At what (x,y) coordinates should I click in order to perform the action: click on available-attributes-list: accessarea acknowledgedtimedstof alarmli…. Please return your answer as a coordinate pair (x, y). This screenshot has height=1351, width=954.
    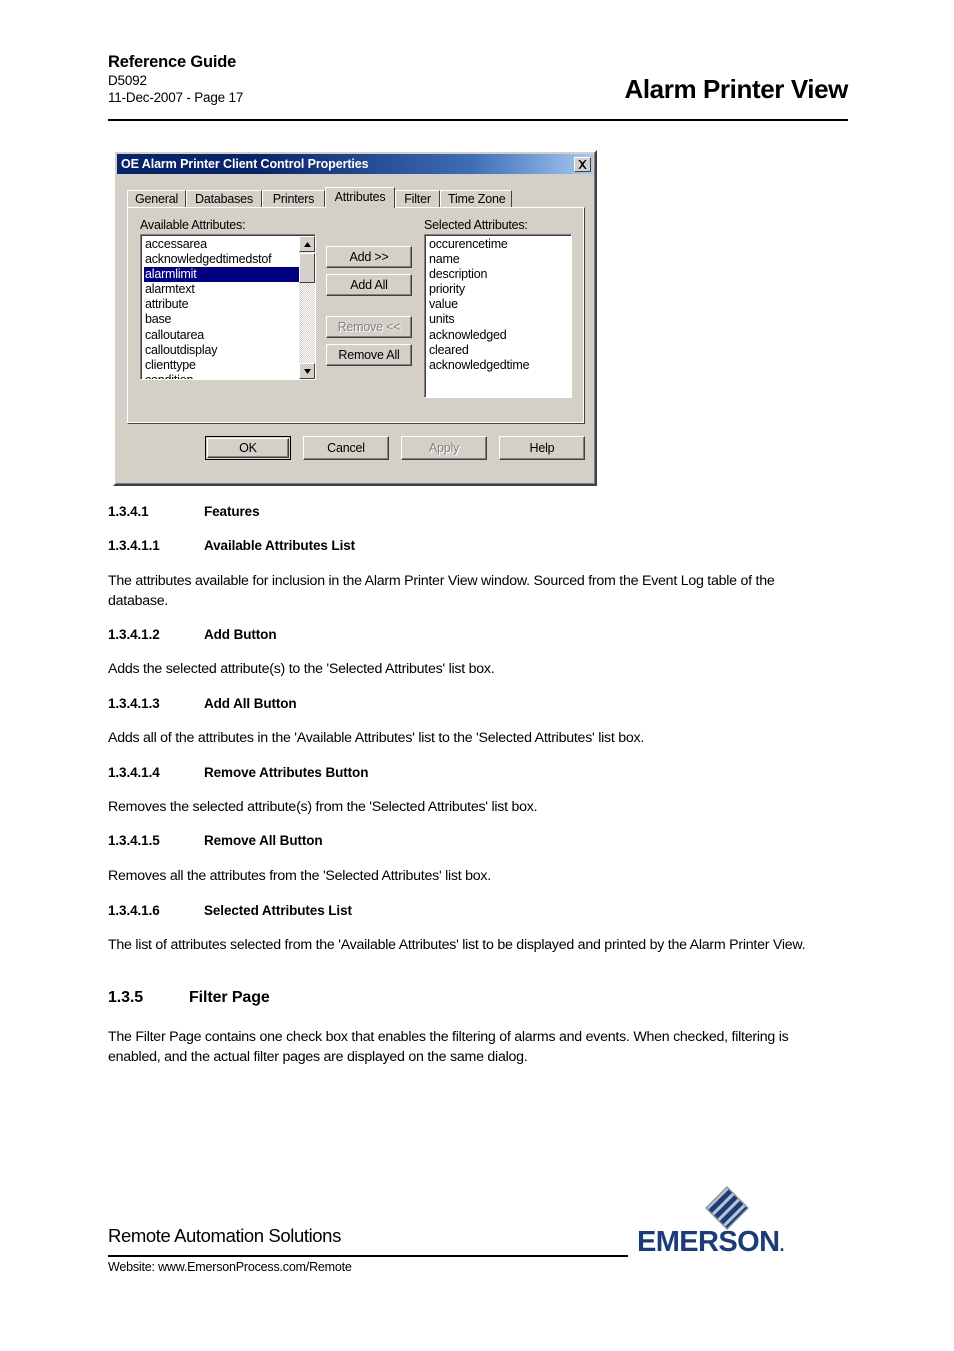
    Looking at the image, I should click on (228, 307).